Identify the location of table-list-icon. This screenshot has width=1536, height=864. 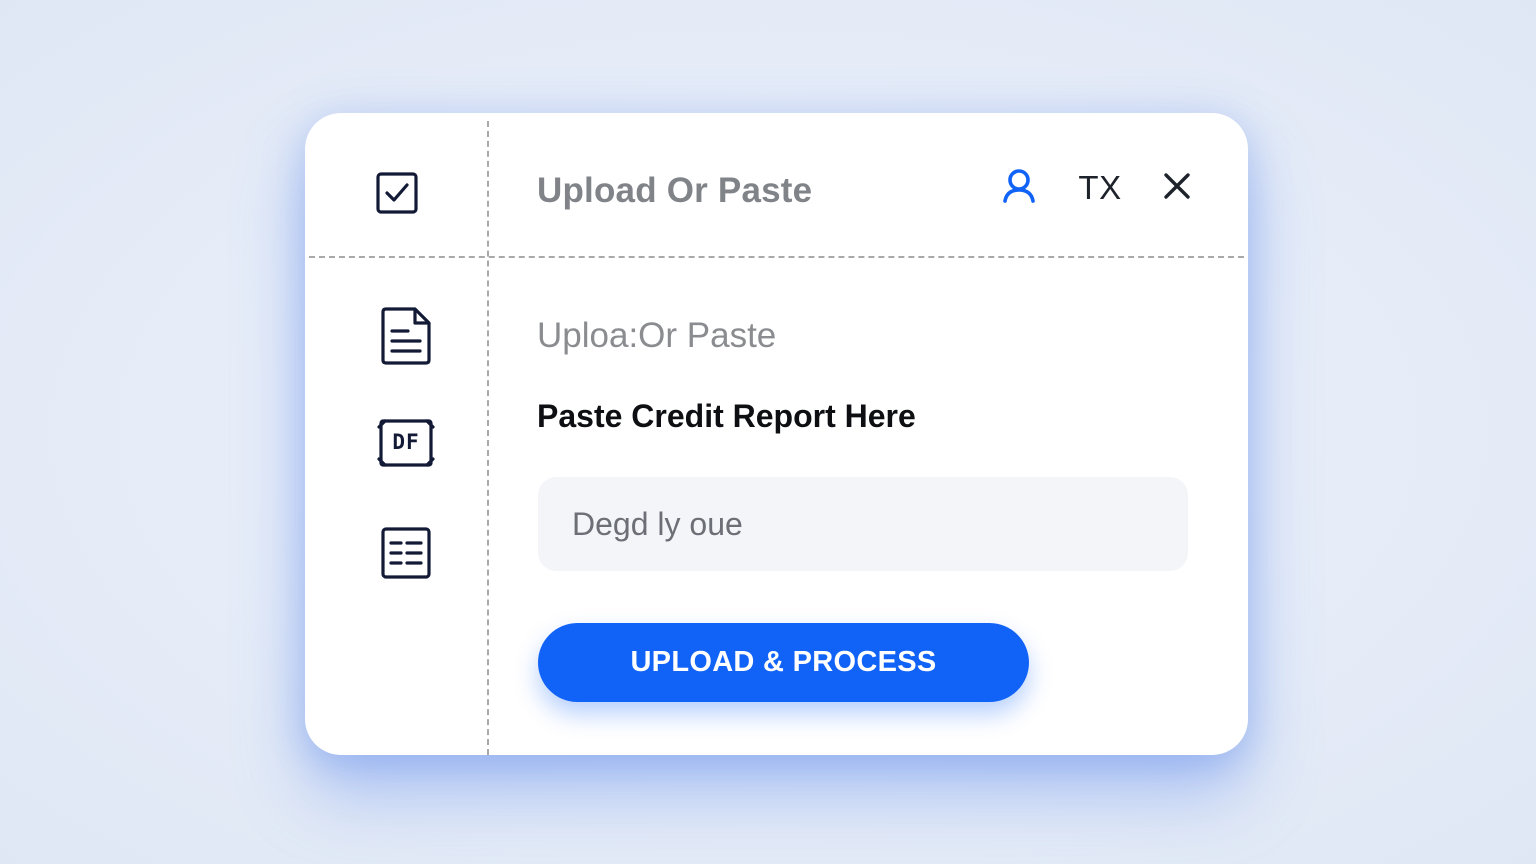
(406, 553).